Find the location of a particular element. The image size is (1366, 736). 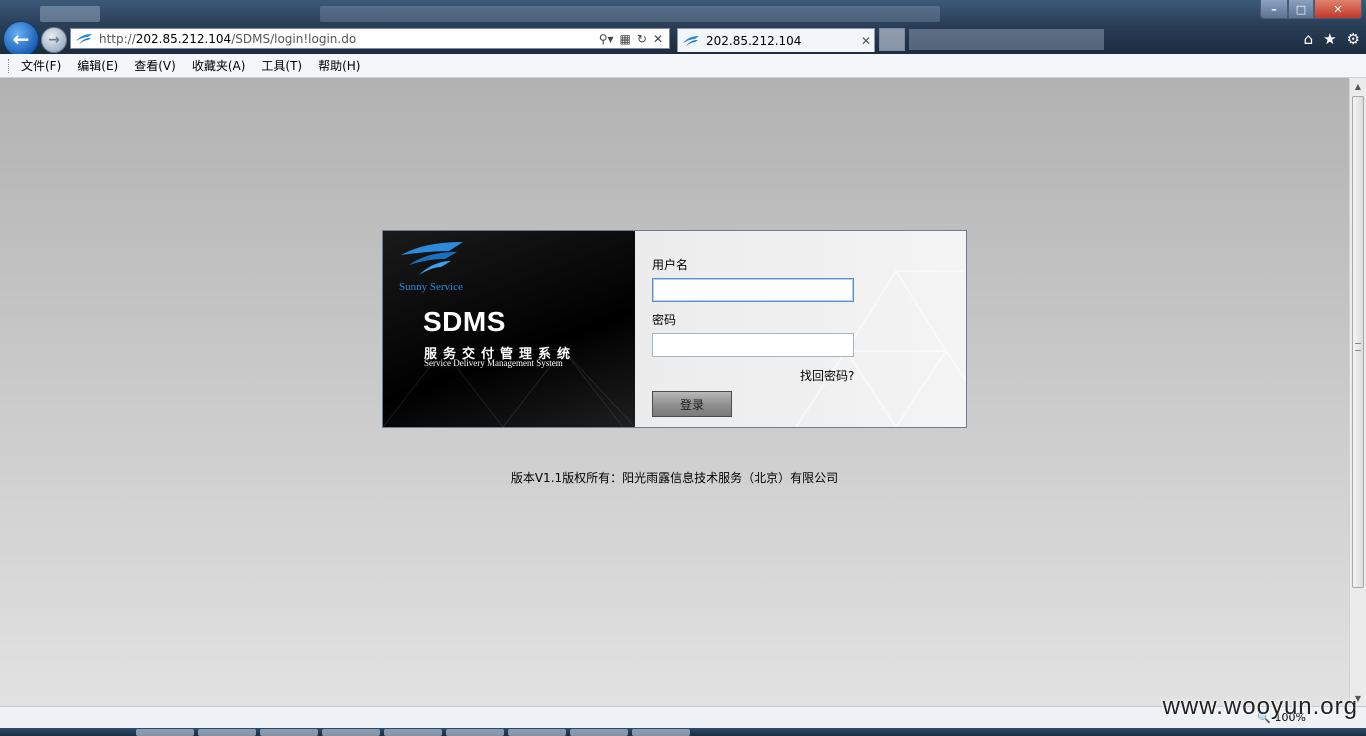

tools-gear-icon: ⚙ is located at coordinates (1353, 39).